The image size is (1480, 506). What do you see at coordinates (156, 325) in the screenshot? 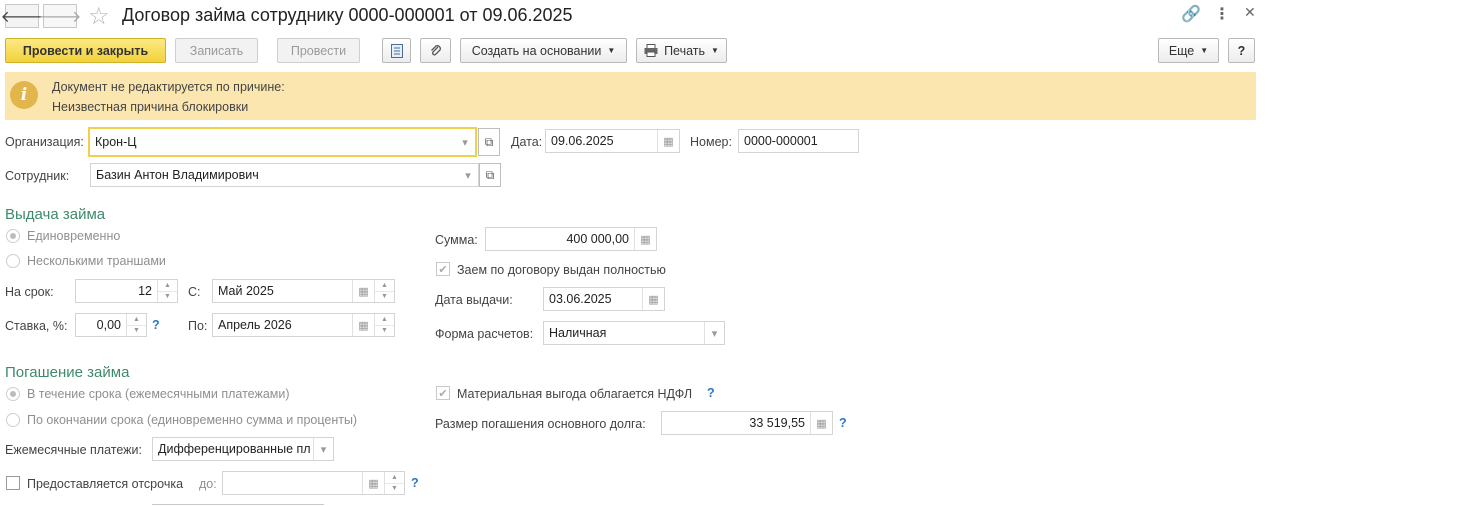
I see `rate-help-icon: ?` at bounding box center [156, 325].